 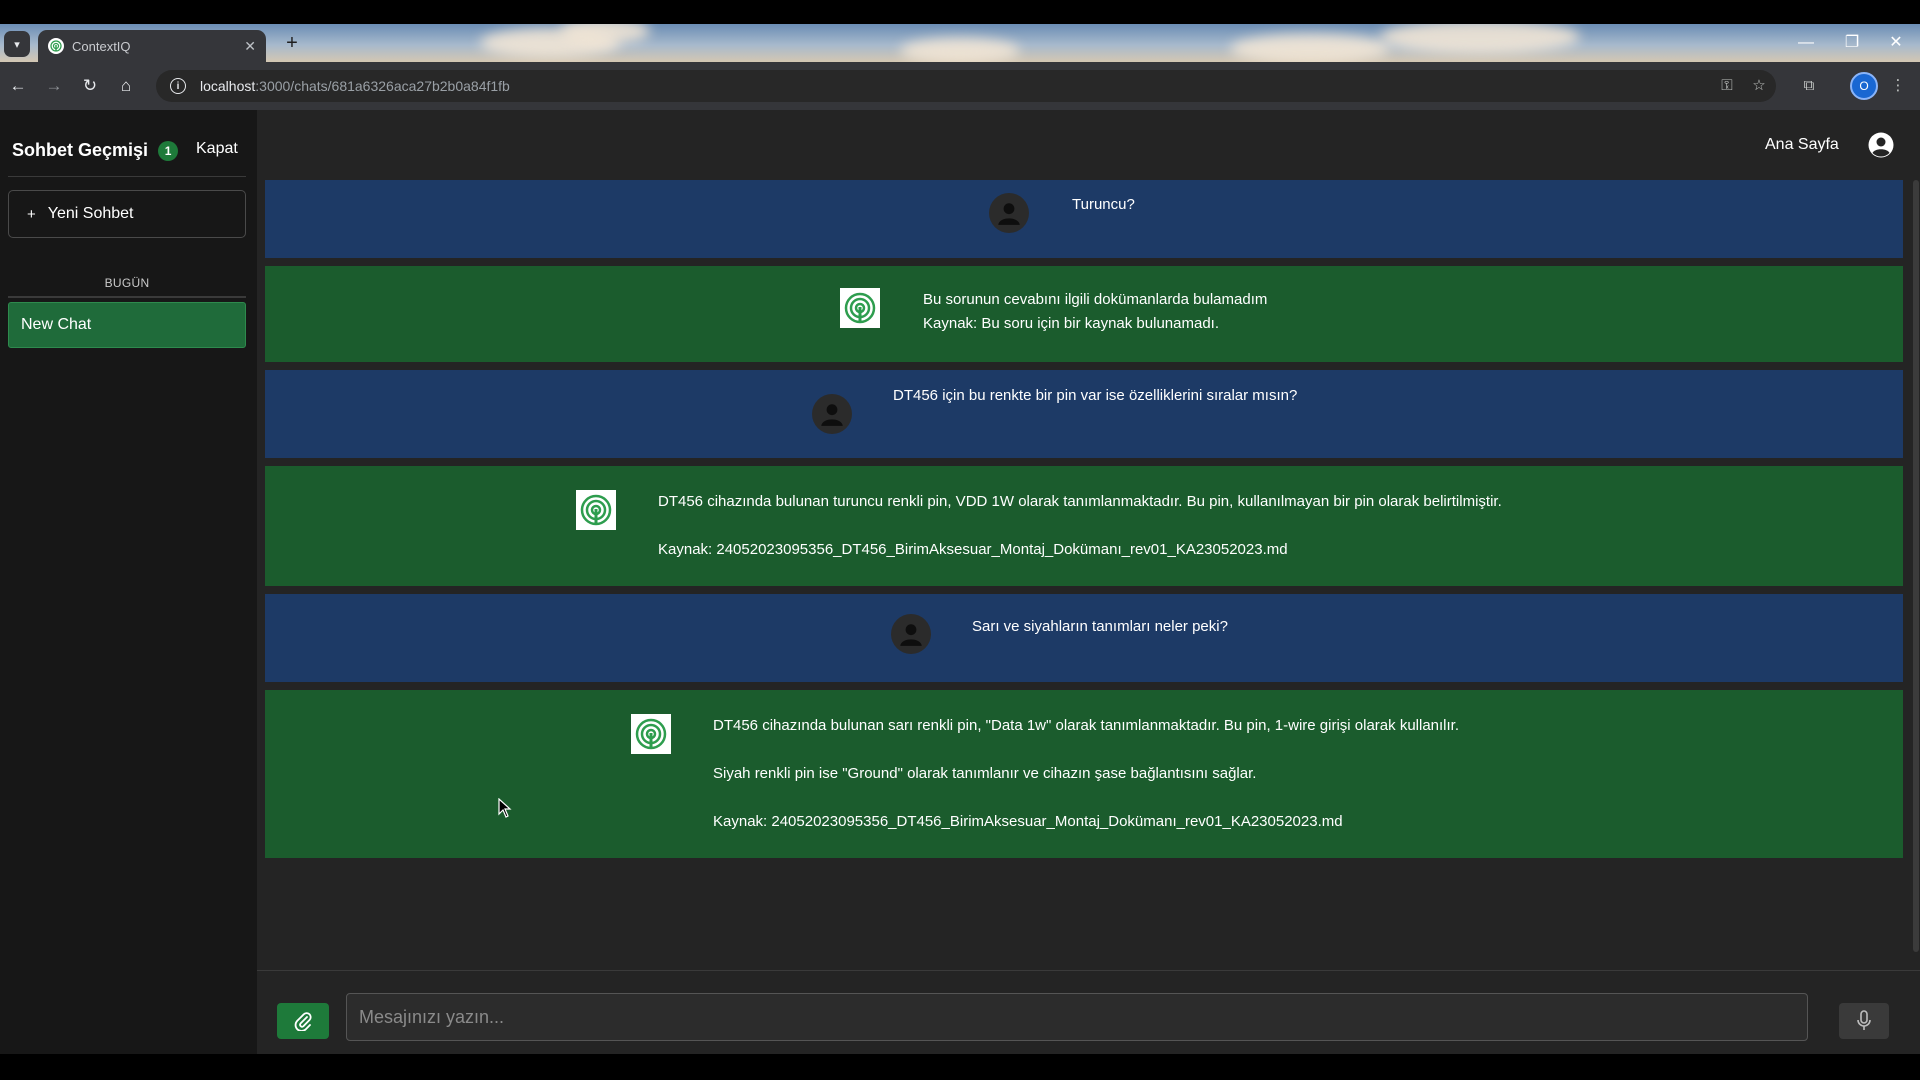 What do you see at coordinates (168, 150) in the screenshot?
I see `chat-count-badge: 1` at bounding box center [168, 150].